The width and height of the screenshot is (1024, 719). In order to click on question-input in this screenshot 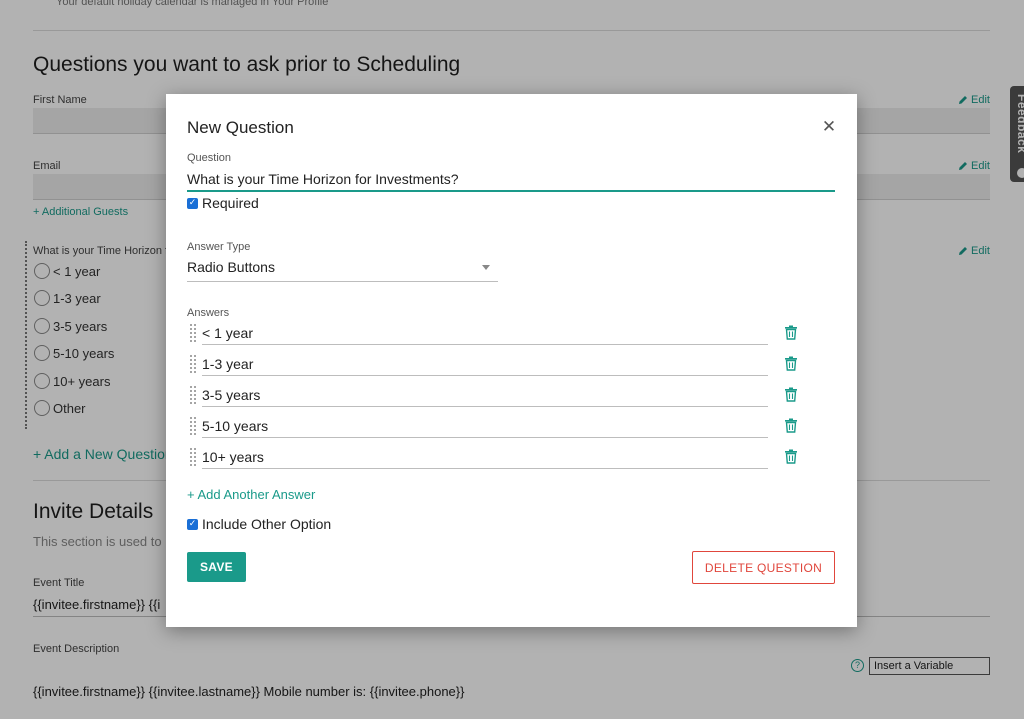, I will do `click(511, 180)`.